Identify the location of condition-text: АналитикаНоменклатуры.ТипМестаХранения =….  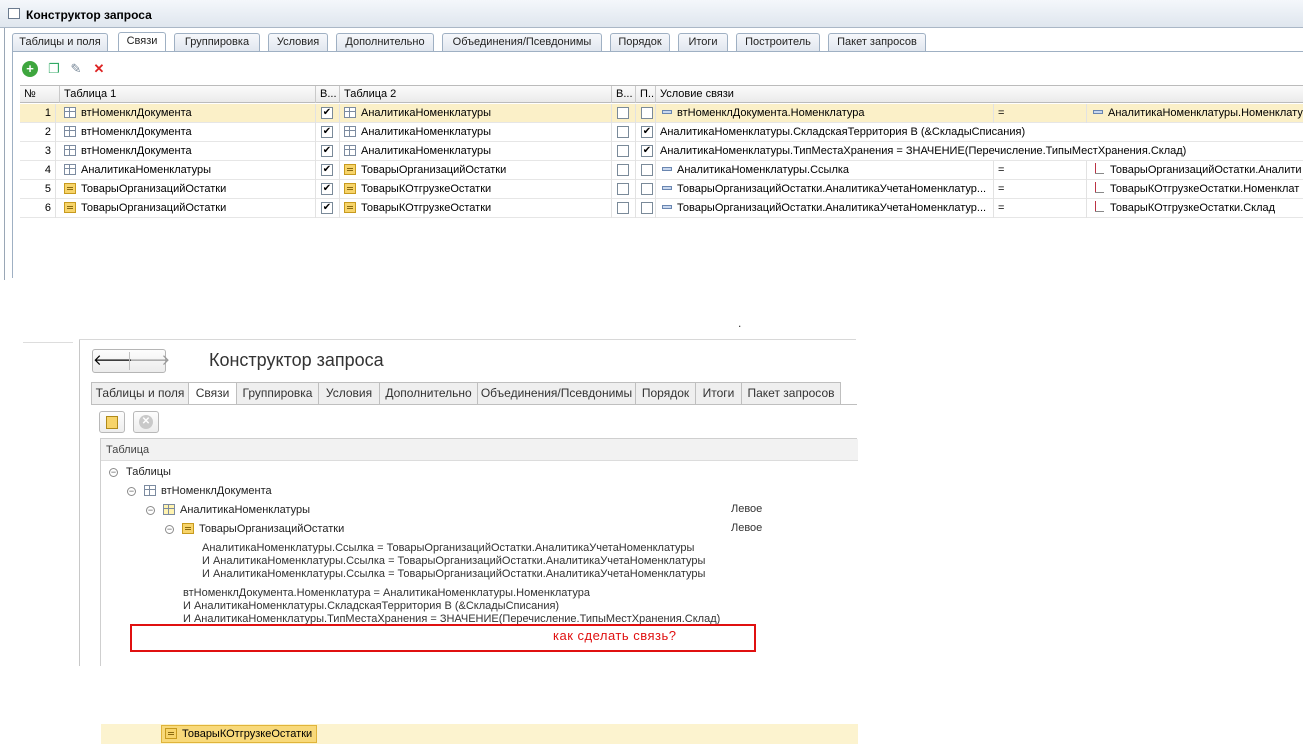
(923, 151).